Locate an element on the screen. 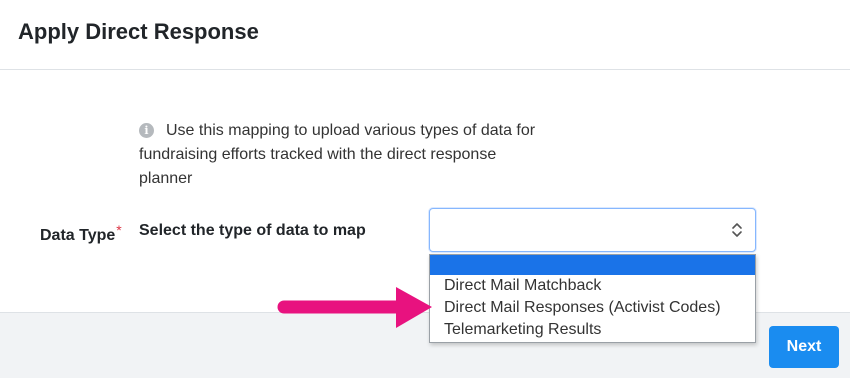  dropdown-option-direct-mail-matchback: Direct Mail Matchback is located at coordinates (592, 286).